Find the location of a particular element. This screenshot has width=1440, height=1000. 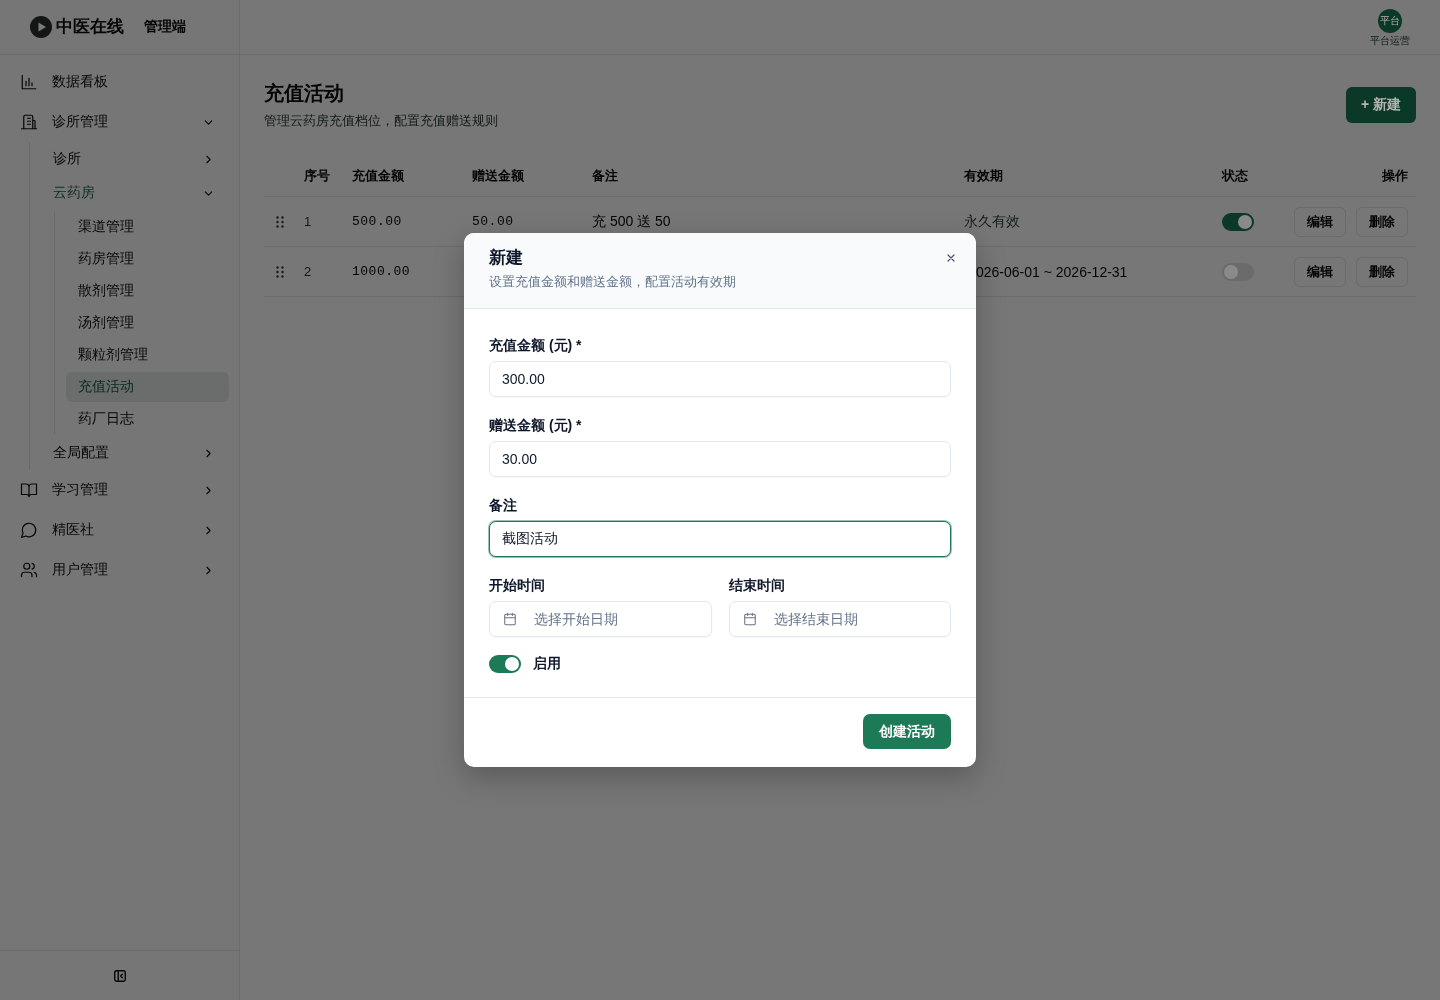

user-name: 平台运营 is located at coordinates (1390, 41).